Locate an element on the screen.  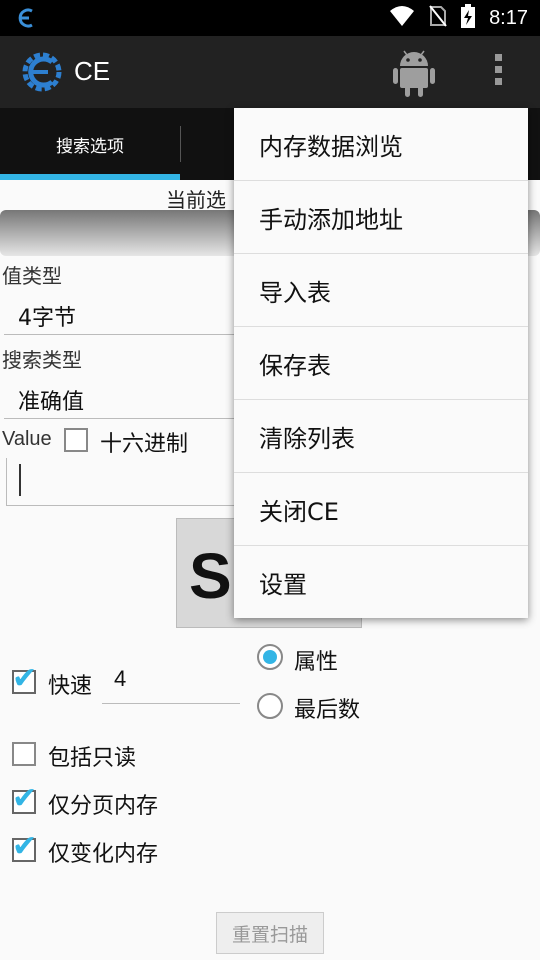
text-caret is located at coordinates (20, 480).